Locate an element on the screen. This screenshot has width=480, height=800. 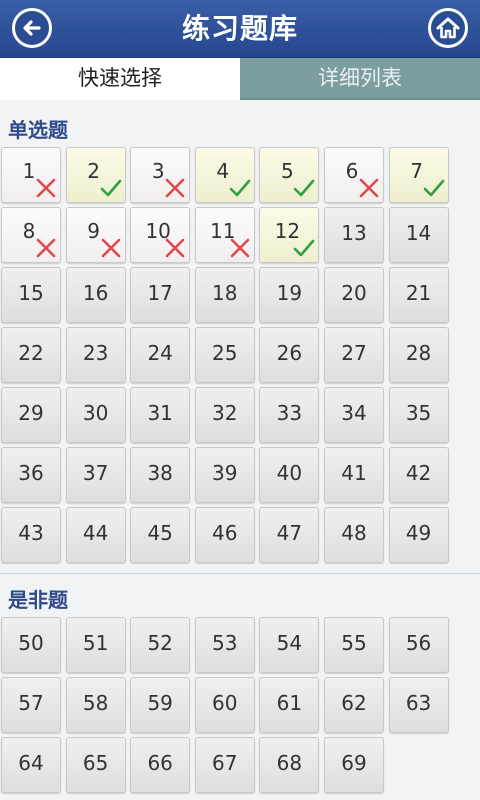
question-cell: 26 is located at coordinates (289, 355).